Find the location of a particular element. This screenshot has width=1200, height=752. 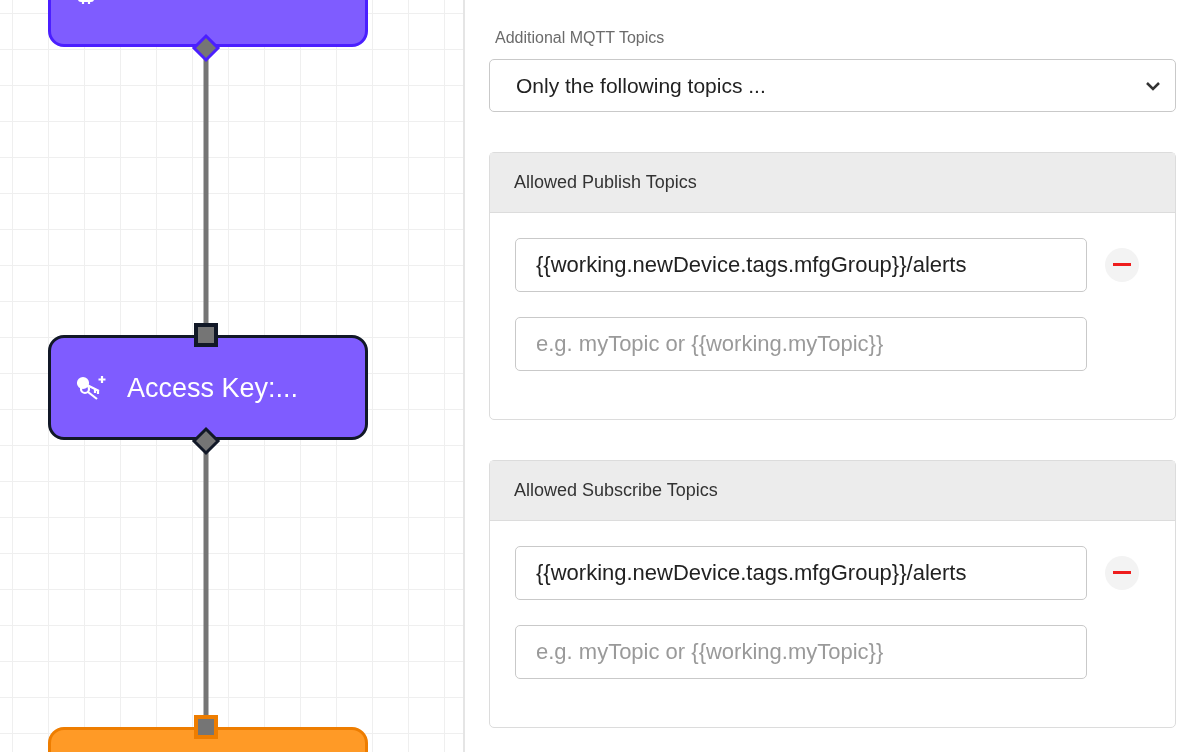

card-title: Allowed Publish Topics is located at coordinates (605, 182).